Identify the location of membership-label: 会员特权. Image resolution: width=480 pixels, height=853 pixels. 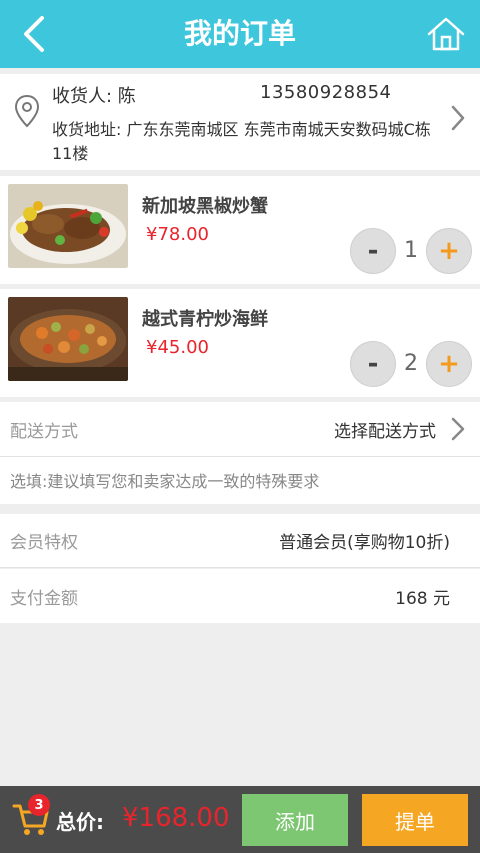
(44, 543).